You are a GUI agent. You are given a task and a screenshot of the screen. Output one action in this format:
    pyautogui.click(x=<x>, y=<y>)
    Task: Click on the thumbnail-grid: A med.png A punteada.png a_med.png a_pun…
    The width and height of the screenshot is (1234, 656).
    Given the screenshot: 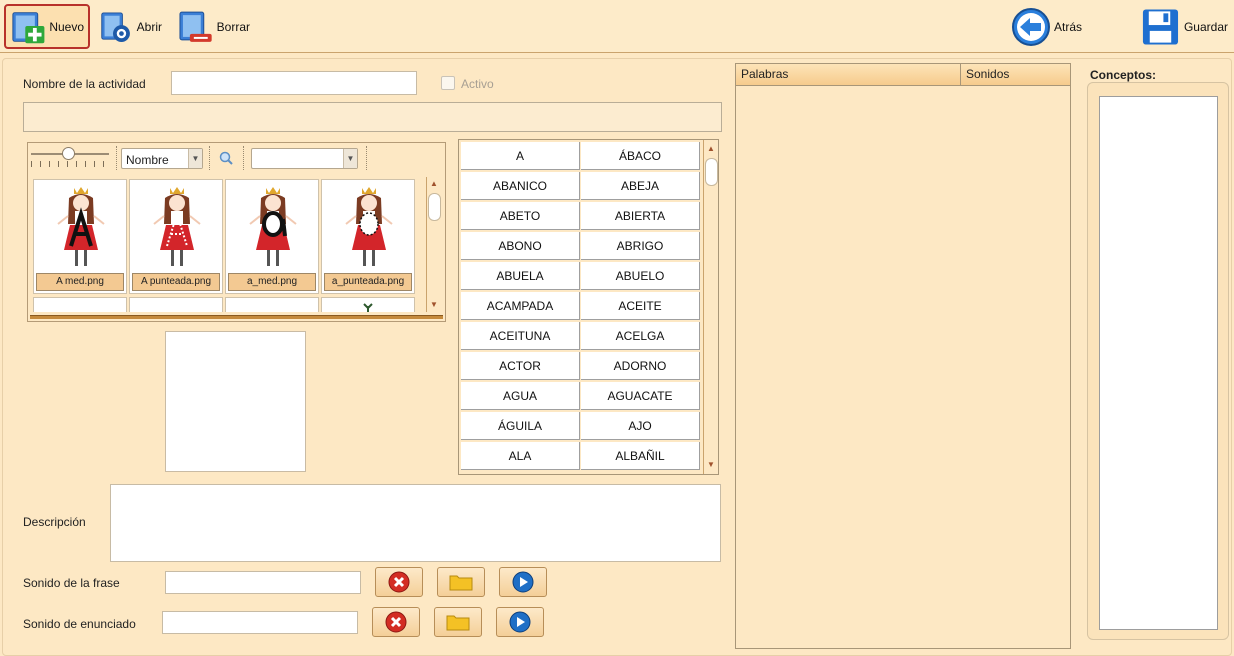 What is the action you would take?
    pyautogui.click(x=228, y=244)
    